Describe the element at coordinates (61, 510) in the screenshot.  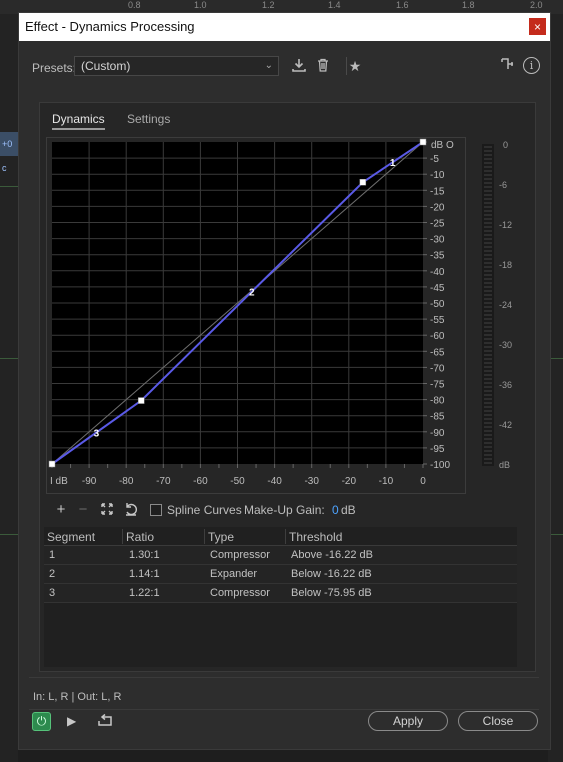
I see `add-point-button: +` at that location.